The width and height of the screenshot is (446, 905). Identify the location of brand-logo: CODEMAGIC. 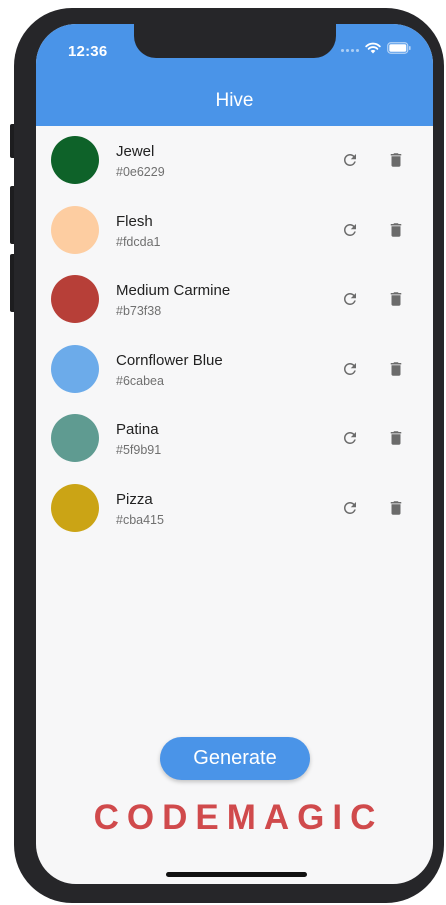
(238, 817).